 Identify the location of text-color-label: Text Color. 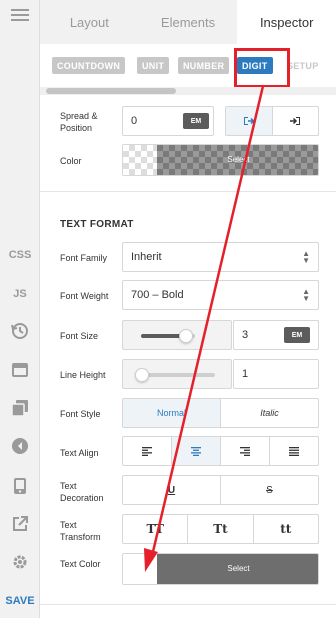
(80, 564).